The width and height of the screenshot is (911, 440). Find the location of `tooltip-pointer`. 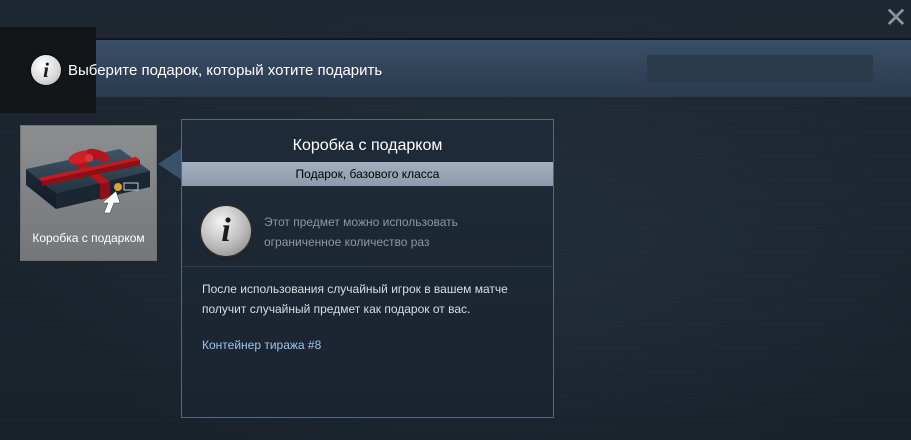

tooltip-pointer is located at coordinates (170, 164).